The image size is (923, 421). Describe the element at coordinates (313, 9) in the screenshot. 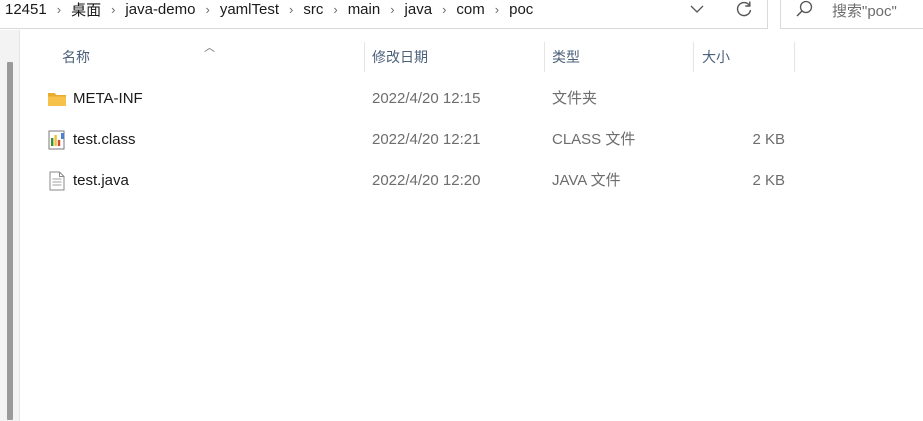

I see `breadcrumb-item-src: src` at that location.